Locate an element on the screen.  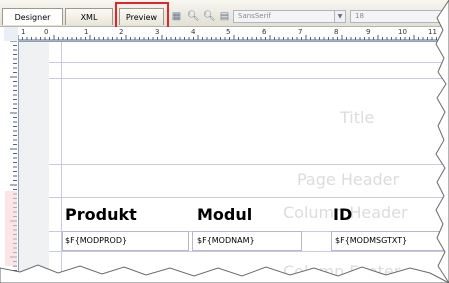
vertical-ruler is located at coordinates (11, 162).